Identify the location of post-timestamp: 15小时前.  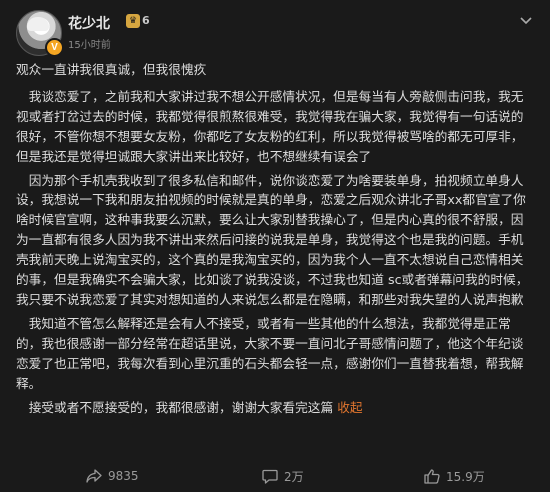
(89, 45).